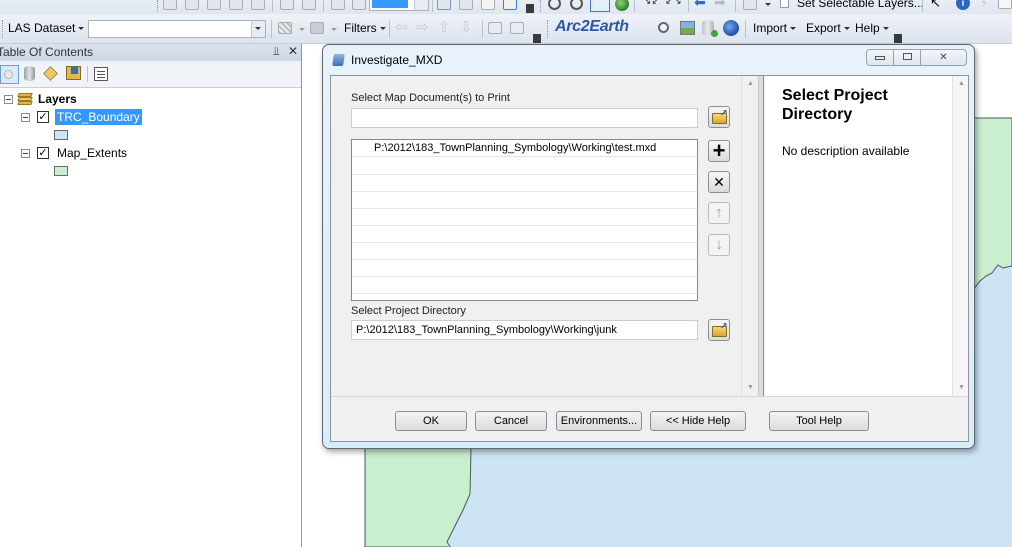 Image resolution: width=1012 pixels, height=547 pixels. Describe the element at coordinates (963, 5) in the screenshot. I see `identify-icon: i` at that location.